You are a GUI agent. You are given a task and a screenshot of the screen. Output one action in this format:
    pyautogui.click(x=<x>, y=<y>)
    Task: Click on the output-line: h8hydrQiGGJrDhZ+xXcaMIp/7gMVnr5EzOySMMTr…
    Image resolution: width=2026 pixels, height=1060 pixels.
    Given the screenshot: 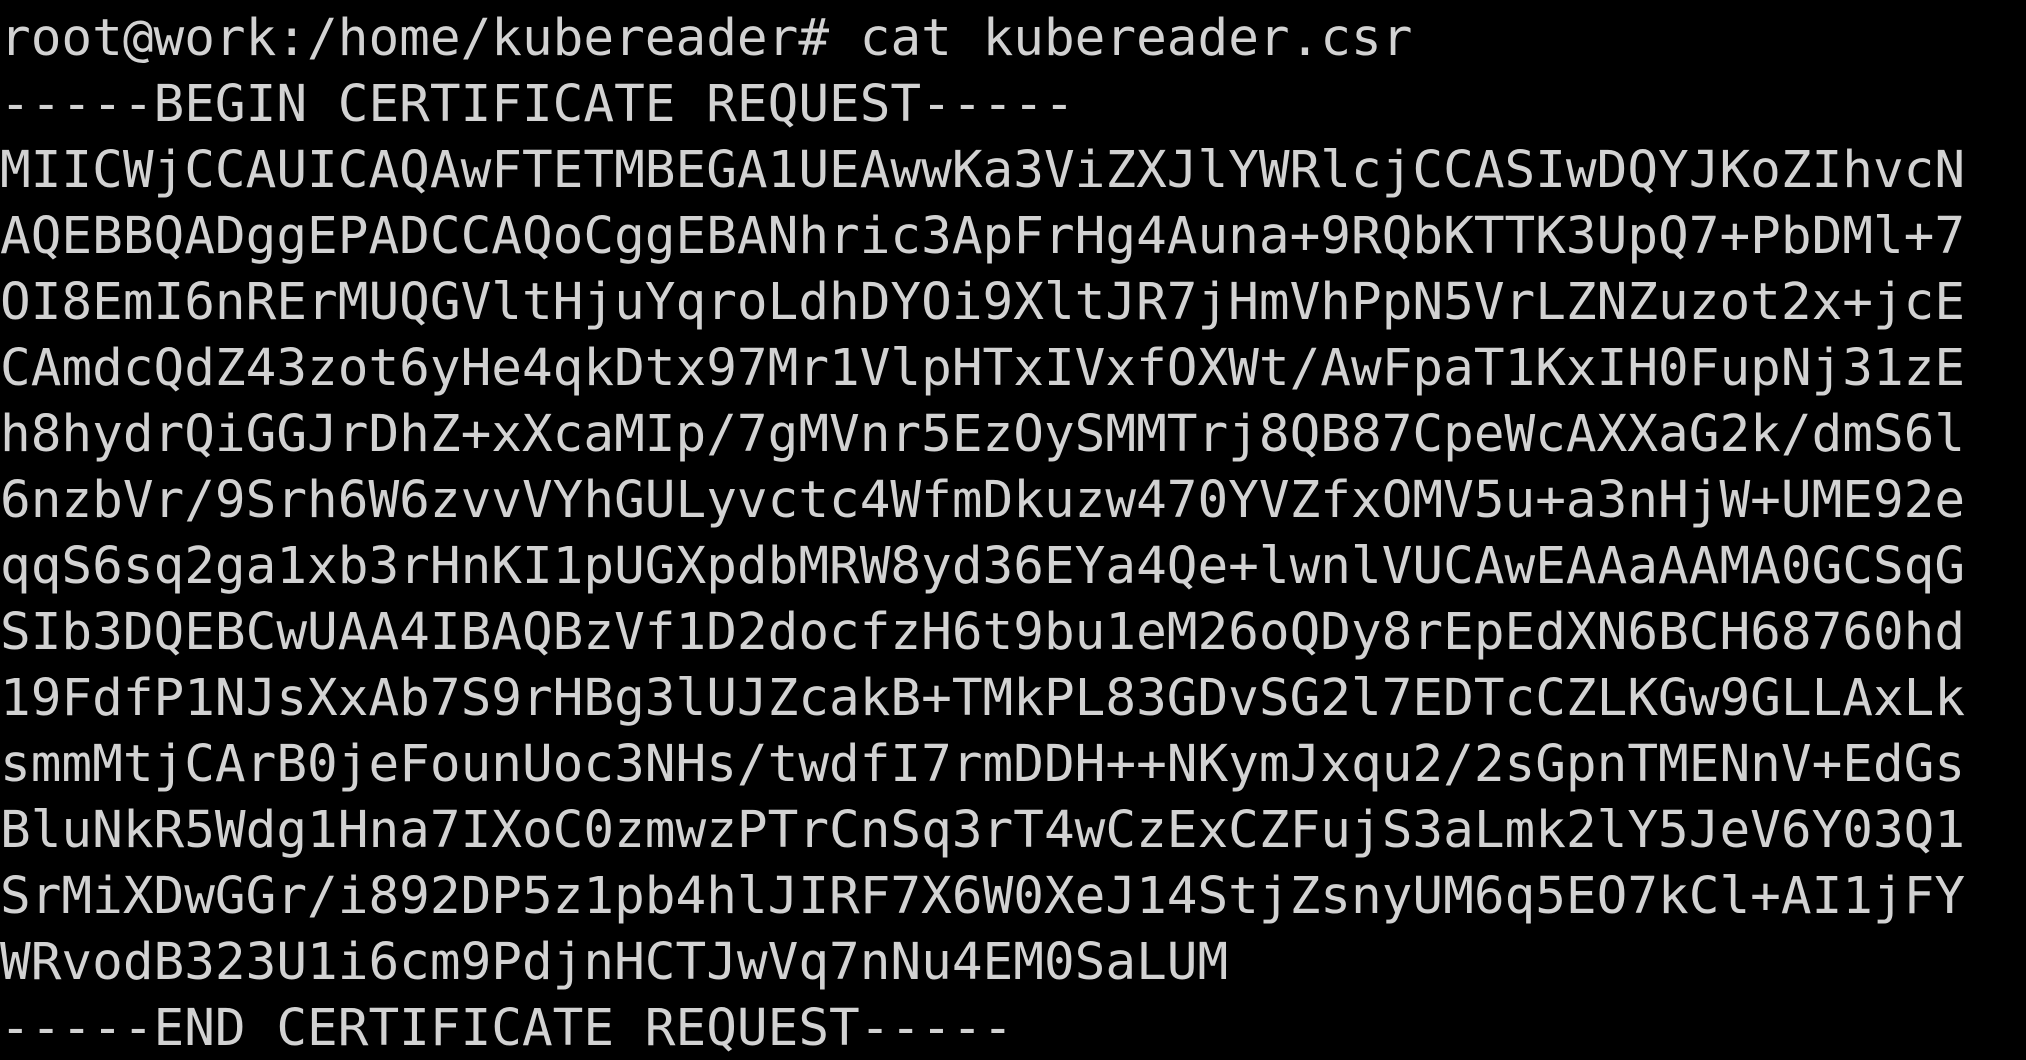 What is the action you would take?
    pyautogui.click(x=983, y=434)
    